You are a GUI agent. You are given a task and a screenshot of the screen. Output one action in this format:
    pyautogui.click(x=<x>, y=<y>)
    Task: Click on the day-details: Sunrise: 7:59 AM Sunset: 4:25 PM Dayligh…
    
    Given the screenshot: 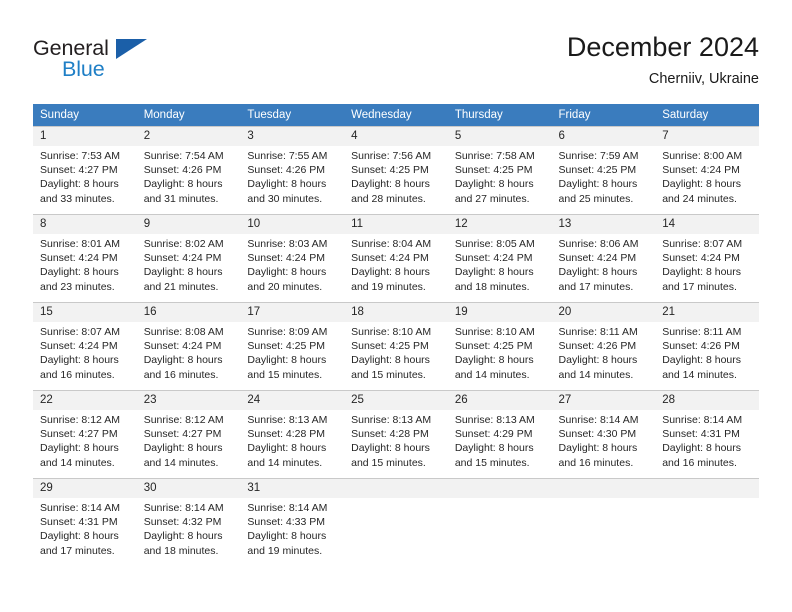 What is the action you would take?
    pyautogui.click(x=604, y=176)
    